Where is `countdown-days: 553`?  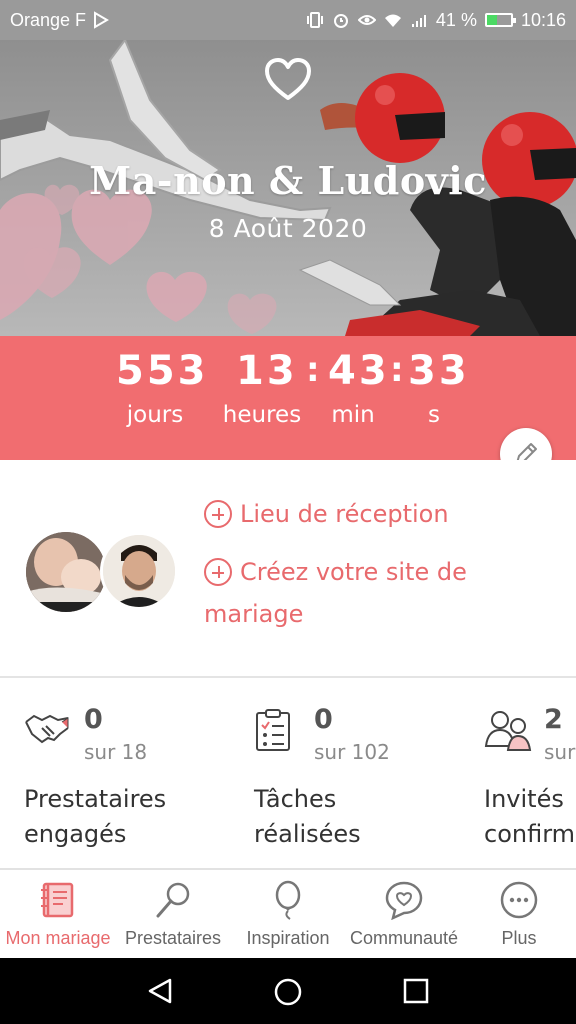 countdown-days: 553 is located at coordinates (162, 371).